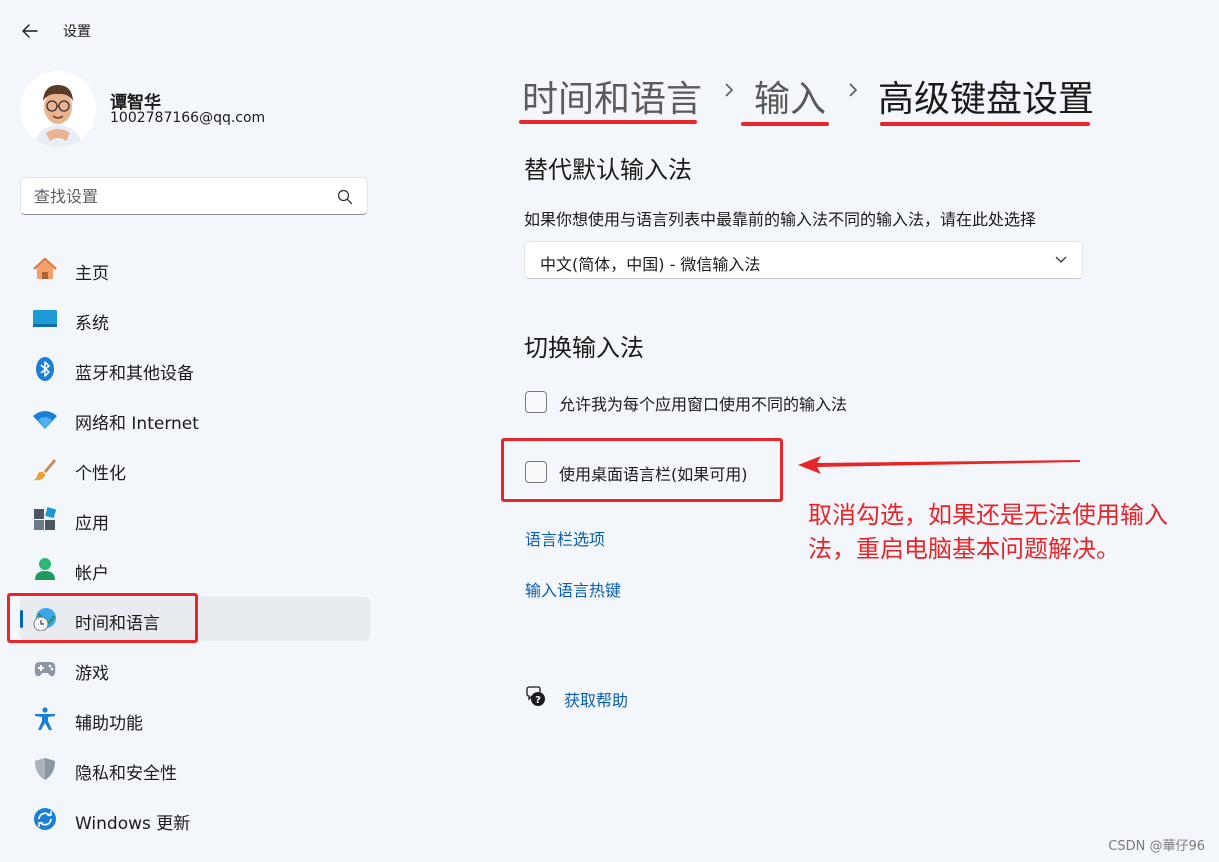  I want to click on shield-icon, so click(45, 769).